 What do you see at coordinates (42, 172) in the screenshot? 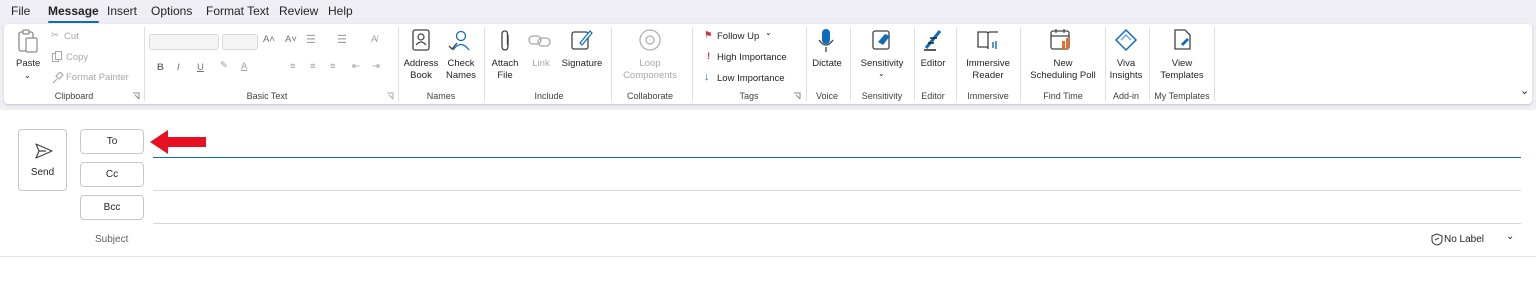
I see `send-label: Send` at bounding box center [42, 172].